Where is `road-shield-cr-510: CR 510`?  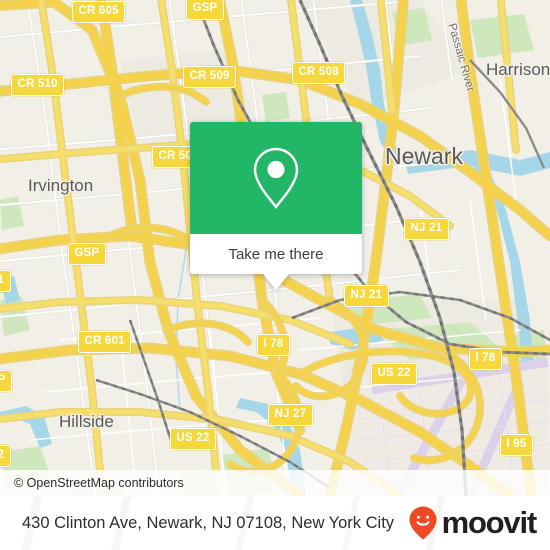 road-shield-cr-510: CR 510 is located at coordinates (38, 85).